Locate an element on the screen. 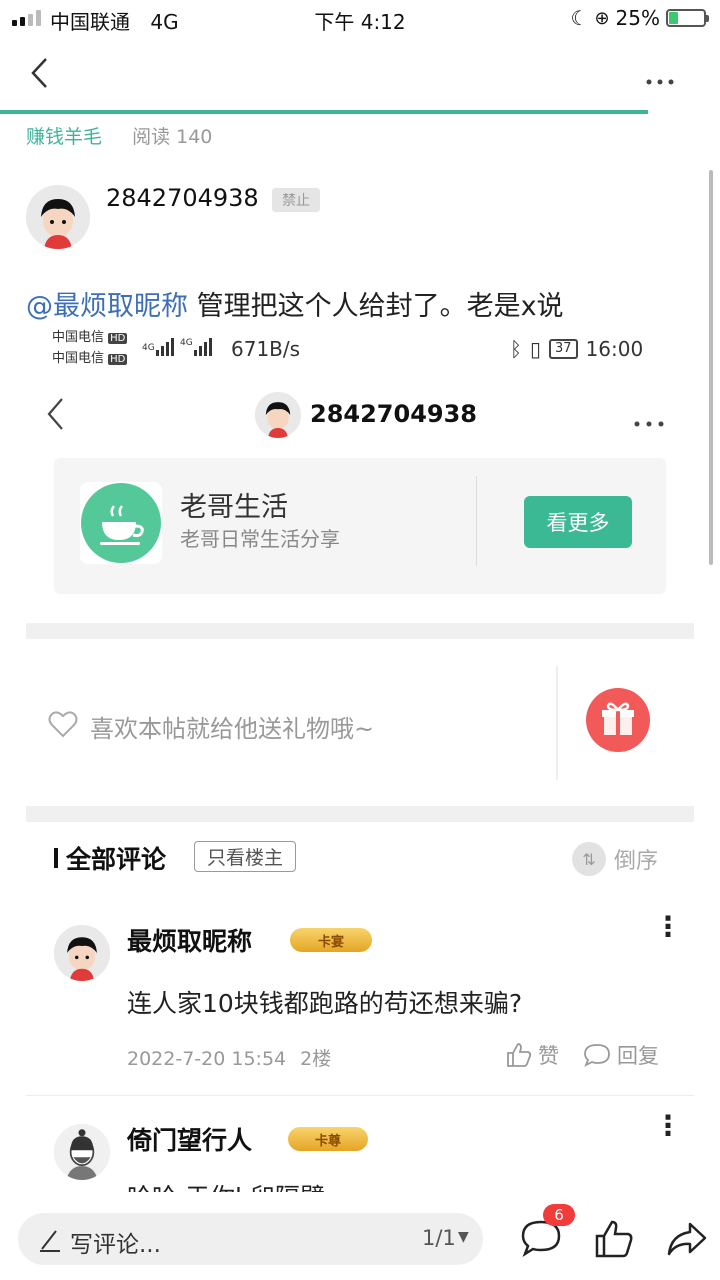  comment-floor: 2楼 is located at coordinates (316, 1059).